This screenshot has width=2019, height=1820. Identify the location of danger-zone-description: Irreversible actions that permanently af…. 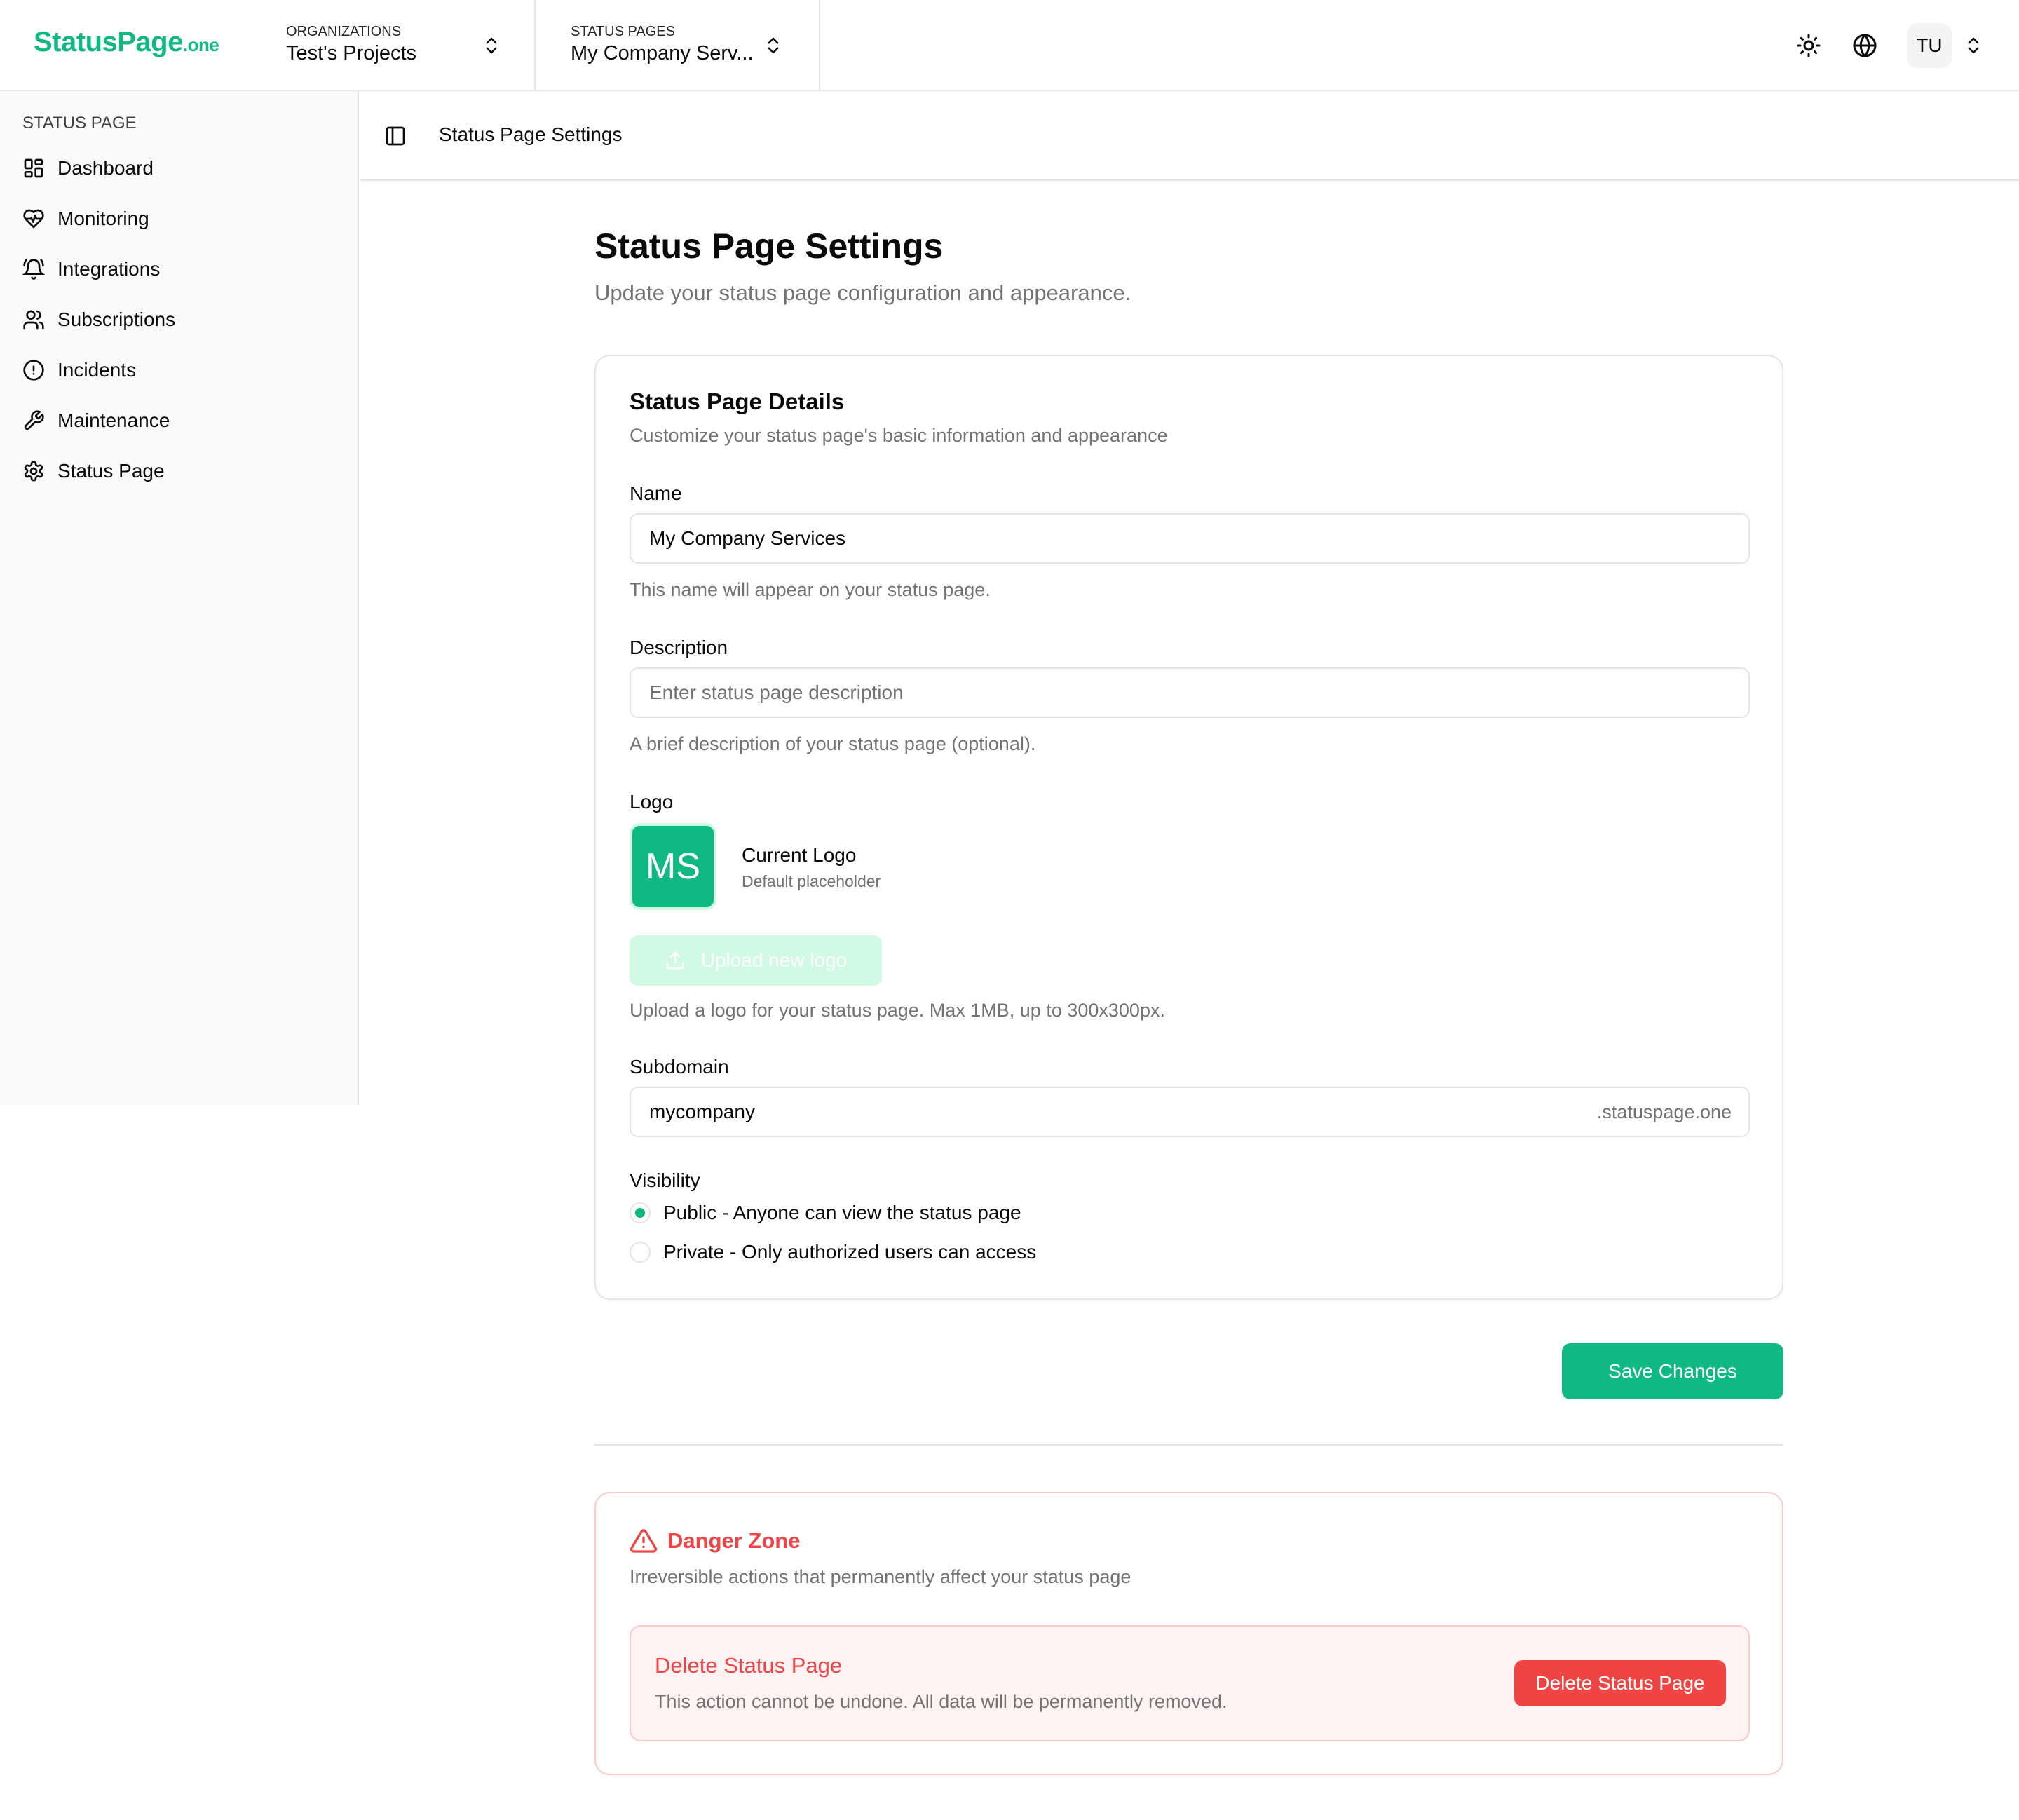
(880, 1576).